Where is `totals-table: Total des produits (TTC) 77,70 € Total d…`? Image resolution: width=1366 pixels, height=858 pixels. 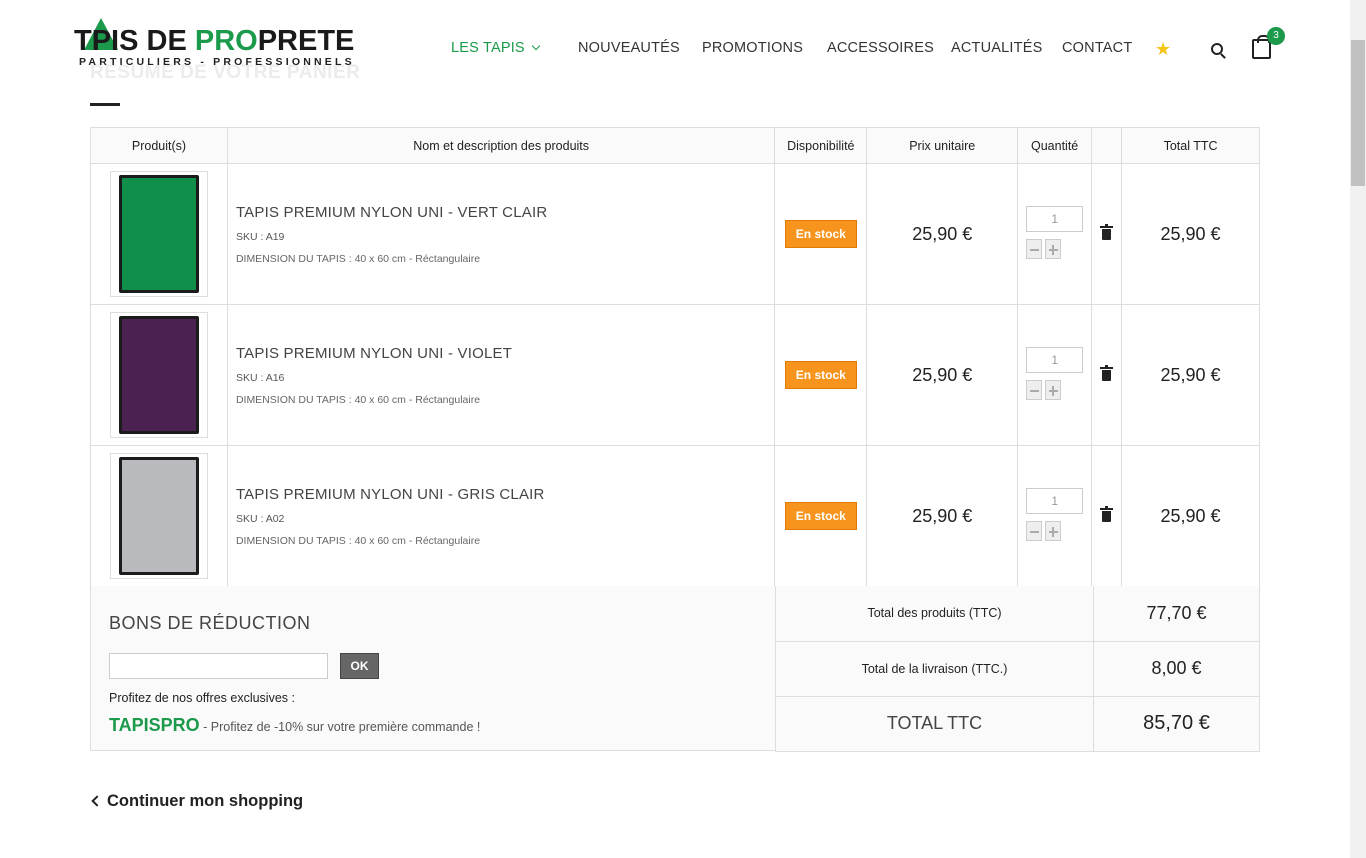
totals-table: Total des produits (TTC) 77,70 € Total d… is located at coordinates (1017, 669).